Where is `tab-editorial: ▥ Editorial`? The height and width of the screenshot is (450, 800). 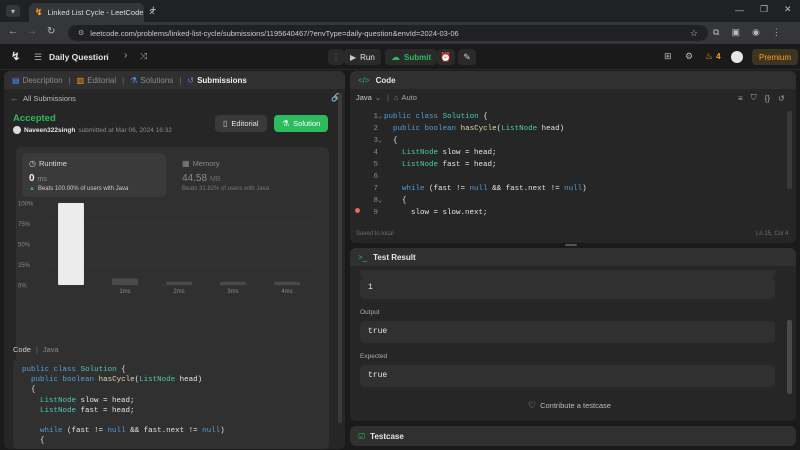 tab-editorial: ▥ Editorial is located at coordinates (96, 80).